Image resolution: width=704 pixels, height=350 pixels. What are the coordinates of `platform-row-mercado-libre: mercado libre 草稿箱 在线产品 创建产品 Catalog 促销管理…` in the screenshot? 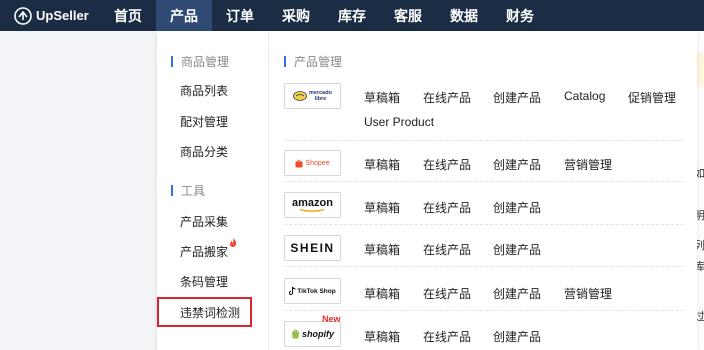 It's located at (484, 111).